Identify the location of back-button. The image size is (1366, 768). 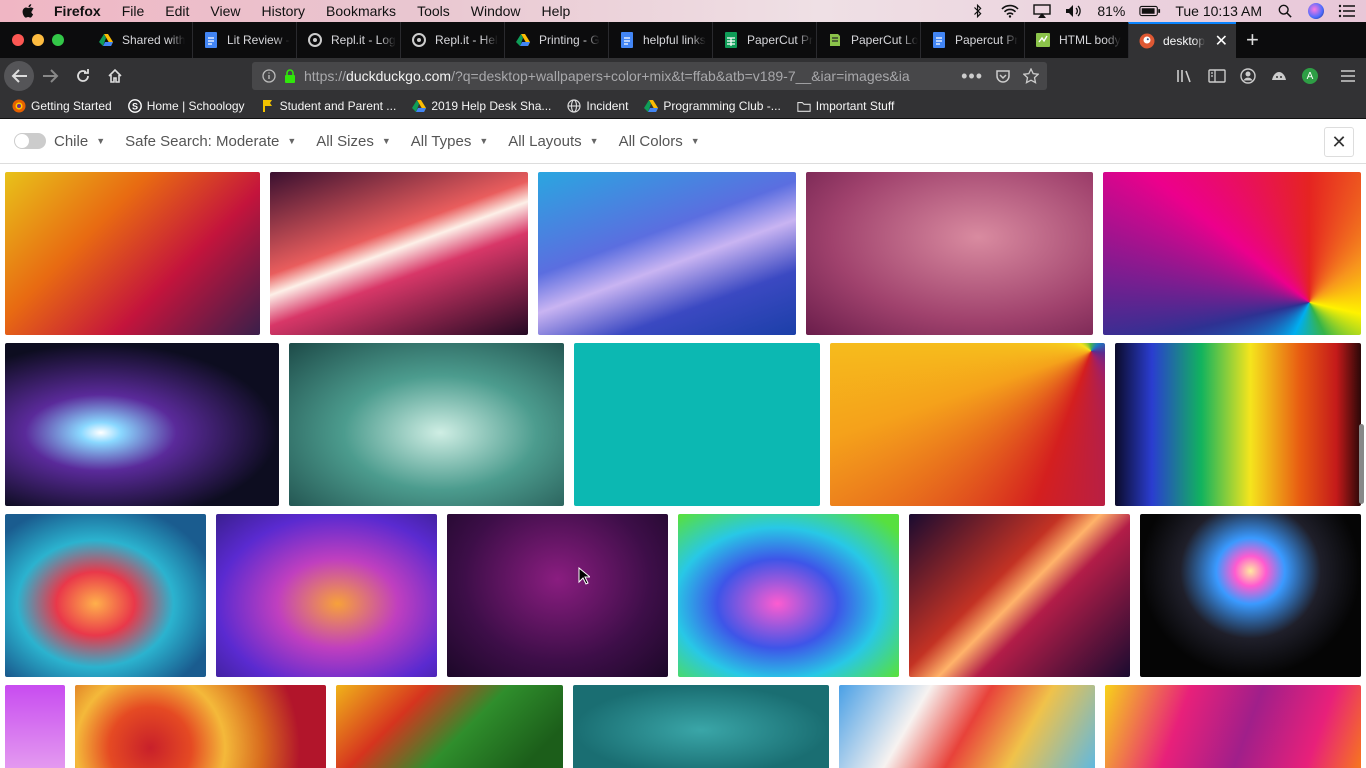
(19, 76).